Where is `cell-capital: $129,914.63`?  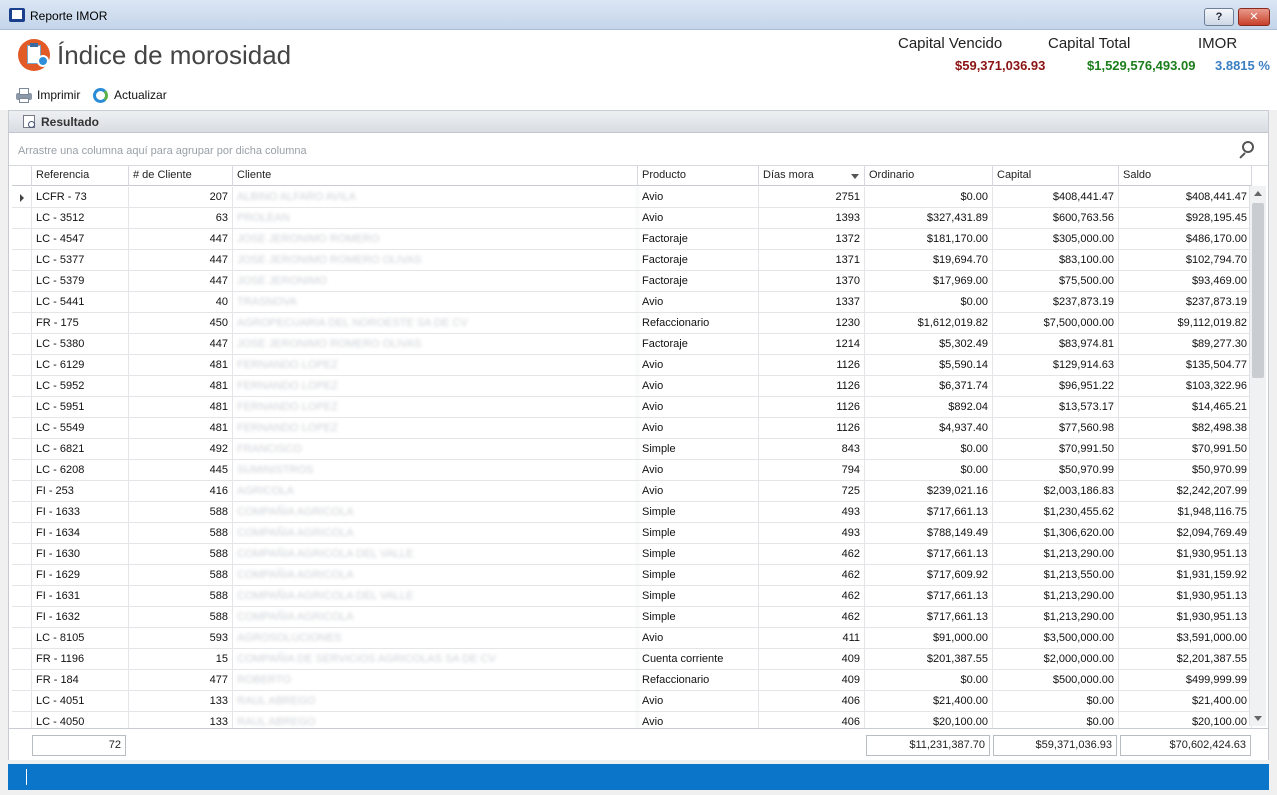
cell-capital: $129,914.63 is located at coordinates (1056, 365).